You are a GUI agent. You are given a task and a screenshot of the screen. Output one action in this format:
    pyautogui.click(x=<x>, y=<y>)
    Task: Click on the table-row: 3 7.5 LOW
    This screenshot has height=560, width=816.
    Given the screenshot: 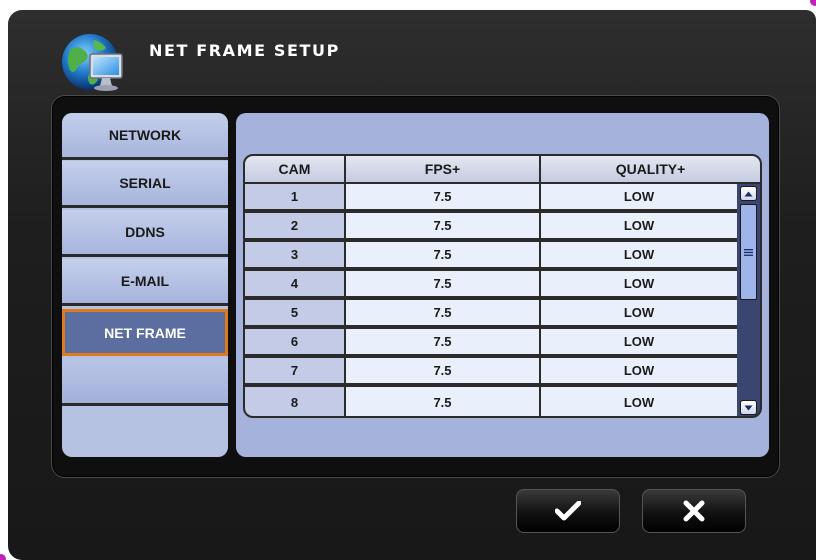 What is the action you would take?
    pyautogui.click(x=491, y=255)
    